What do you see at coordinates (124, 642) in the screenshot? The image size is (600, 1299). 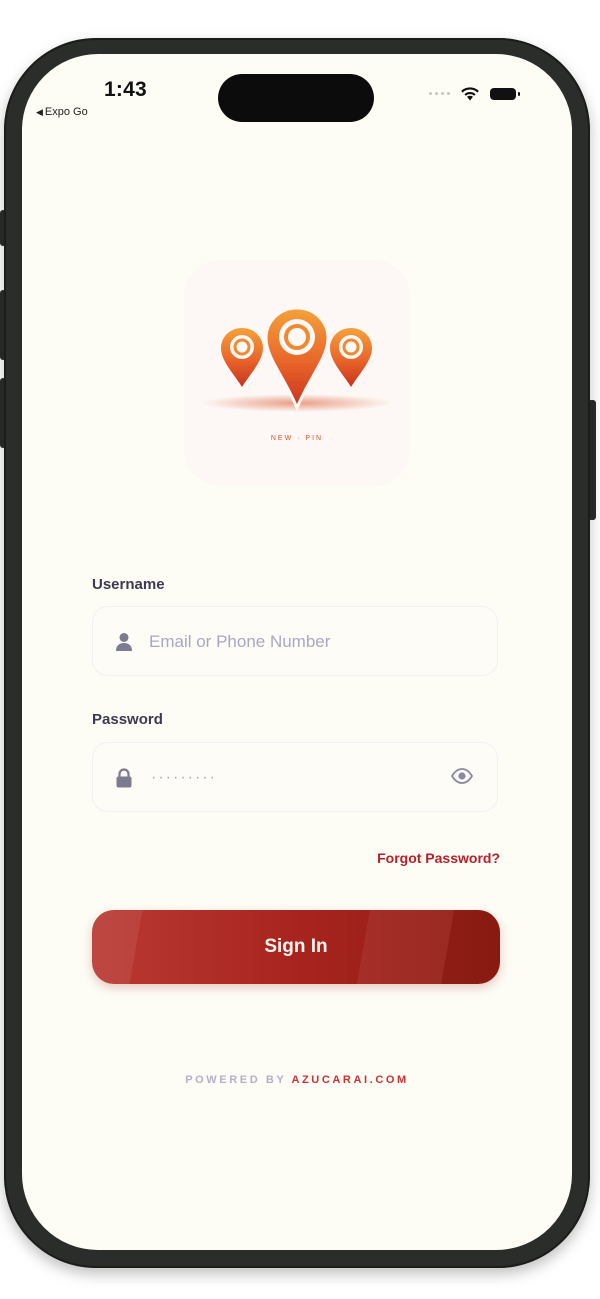 I see `user-icon` at bounding box center [124, 642].